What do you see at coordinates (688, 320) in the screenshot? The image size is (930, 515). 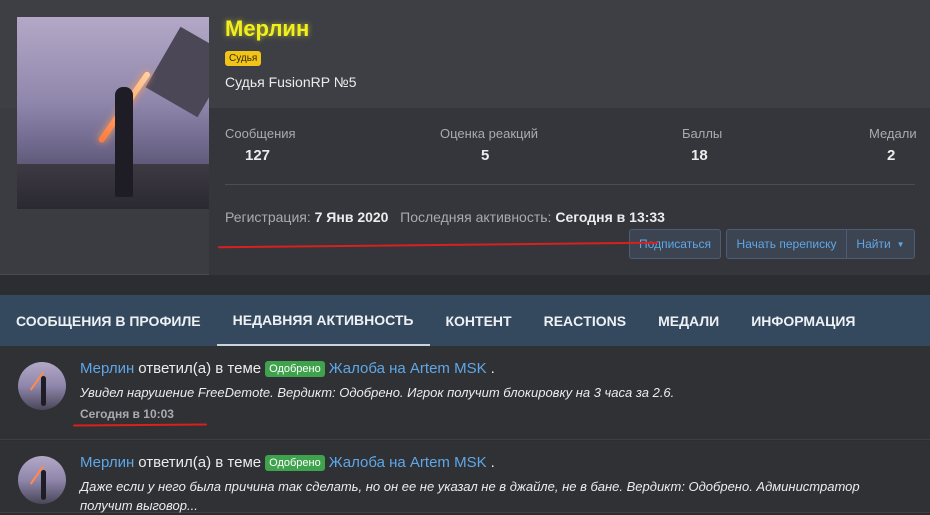 I see `tab-medals: МЕДАЛИ` at bounding box center [688, 320].